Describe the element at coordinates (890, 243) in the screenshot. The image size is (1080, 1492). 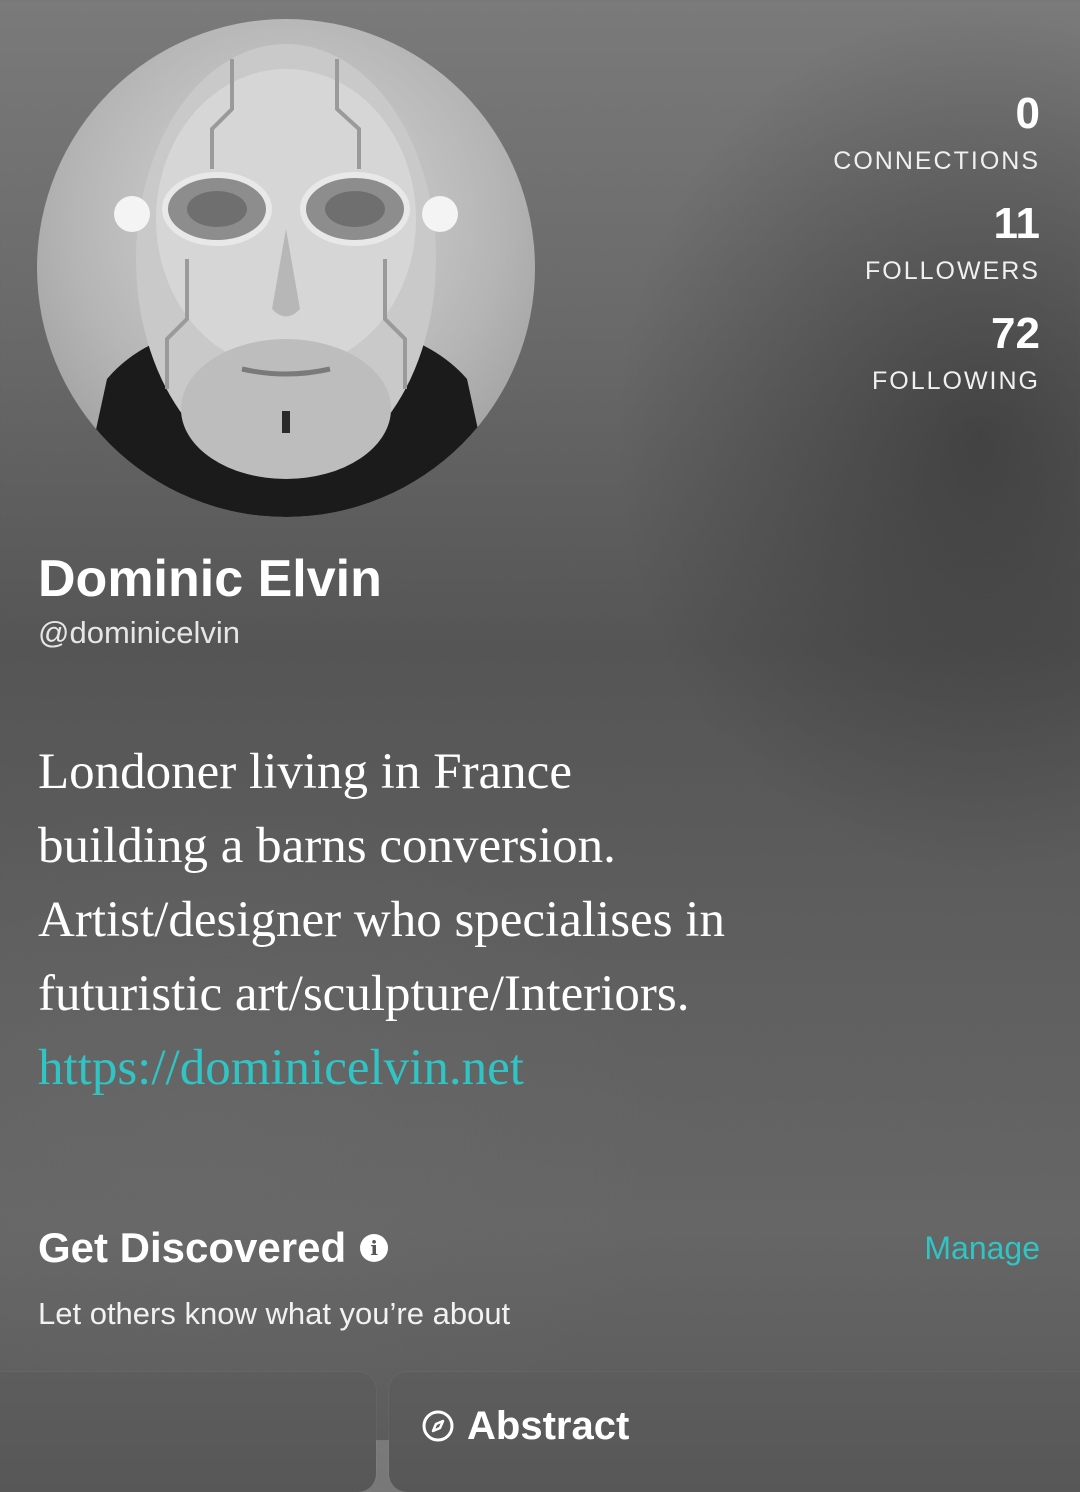
I see `stat-followers: 11 FOLLOWERS` at that location.